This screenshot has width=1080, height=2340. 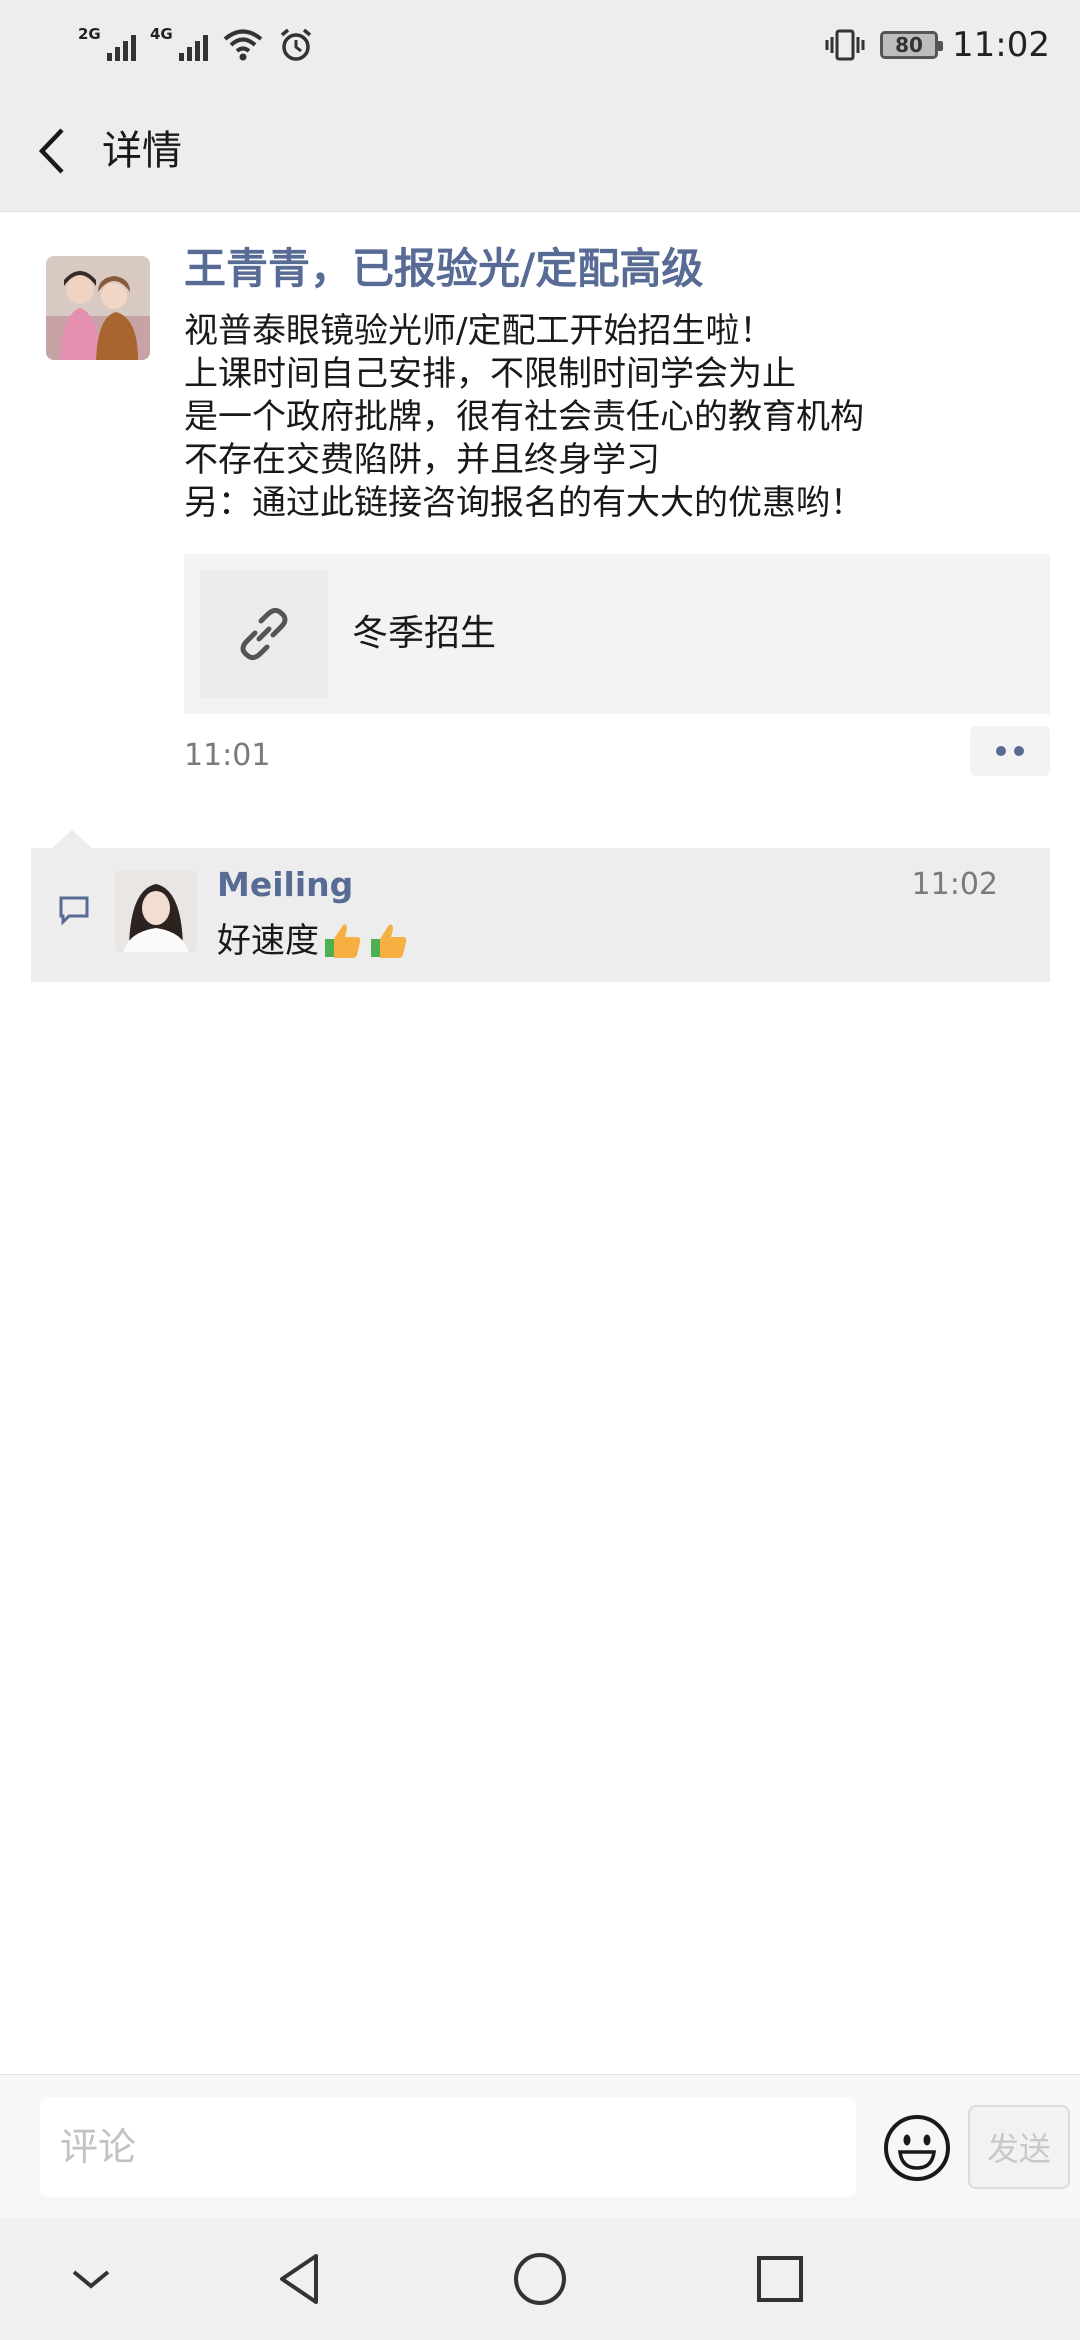 I want to click on status-bar: 2G 4G 80 11:02, so click(x=540, y=45).